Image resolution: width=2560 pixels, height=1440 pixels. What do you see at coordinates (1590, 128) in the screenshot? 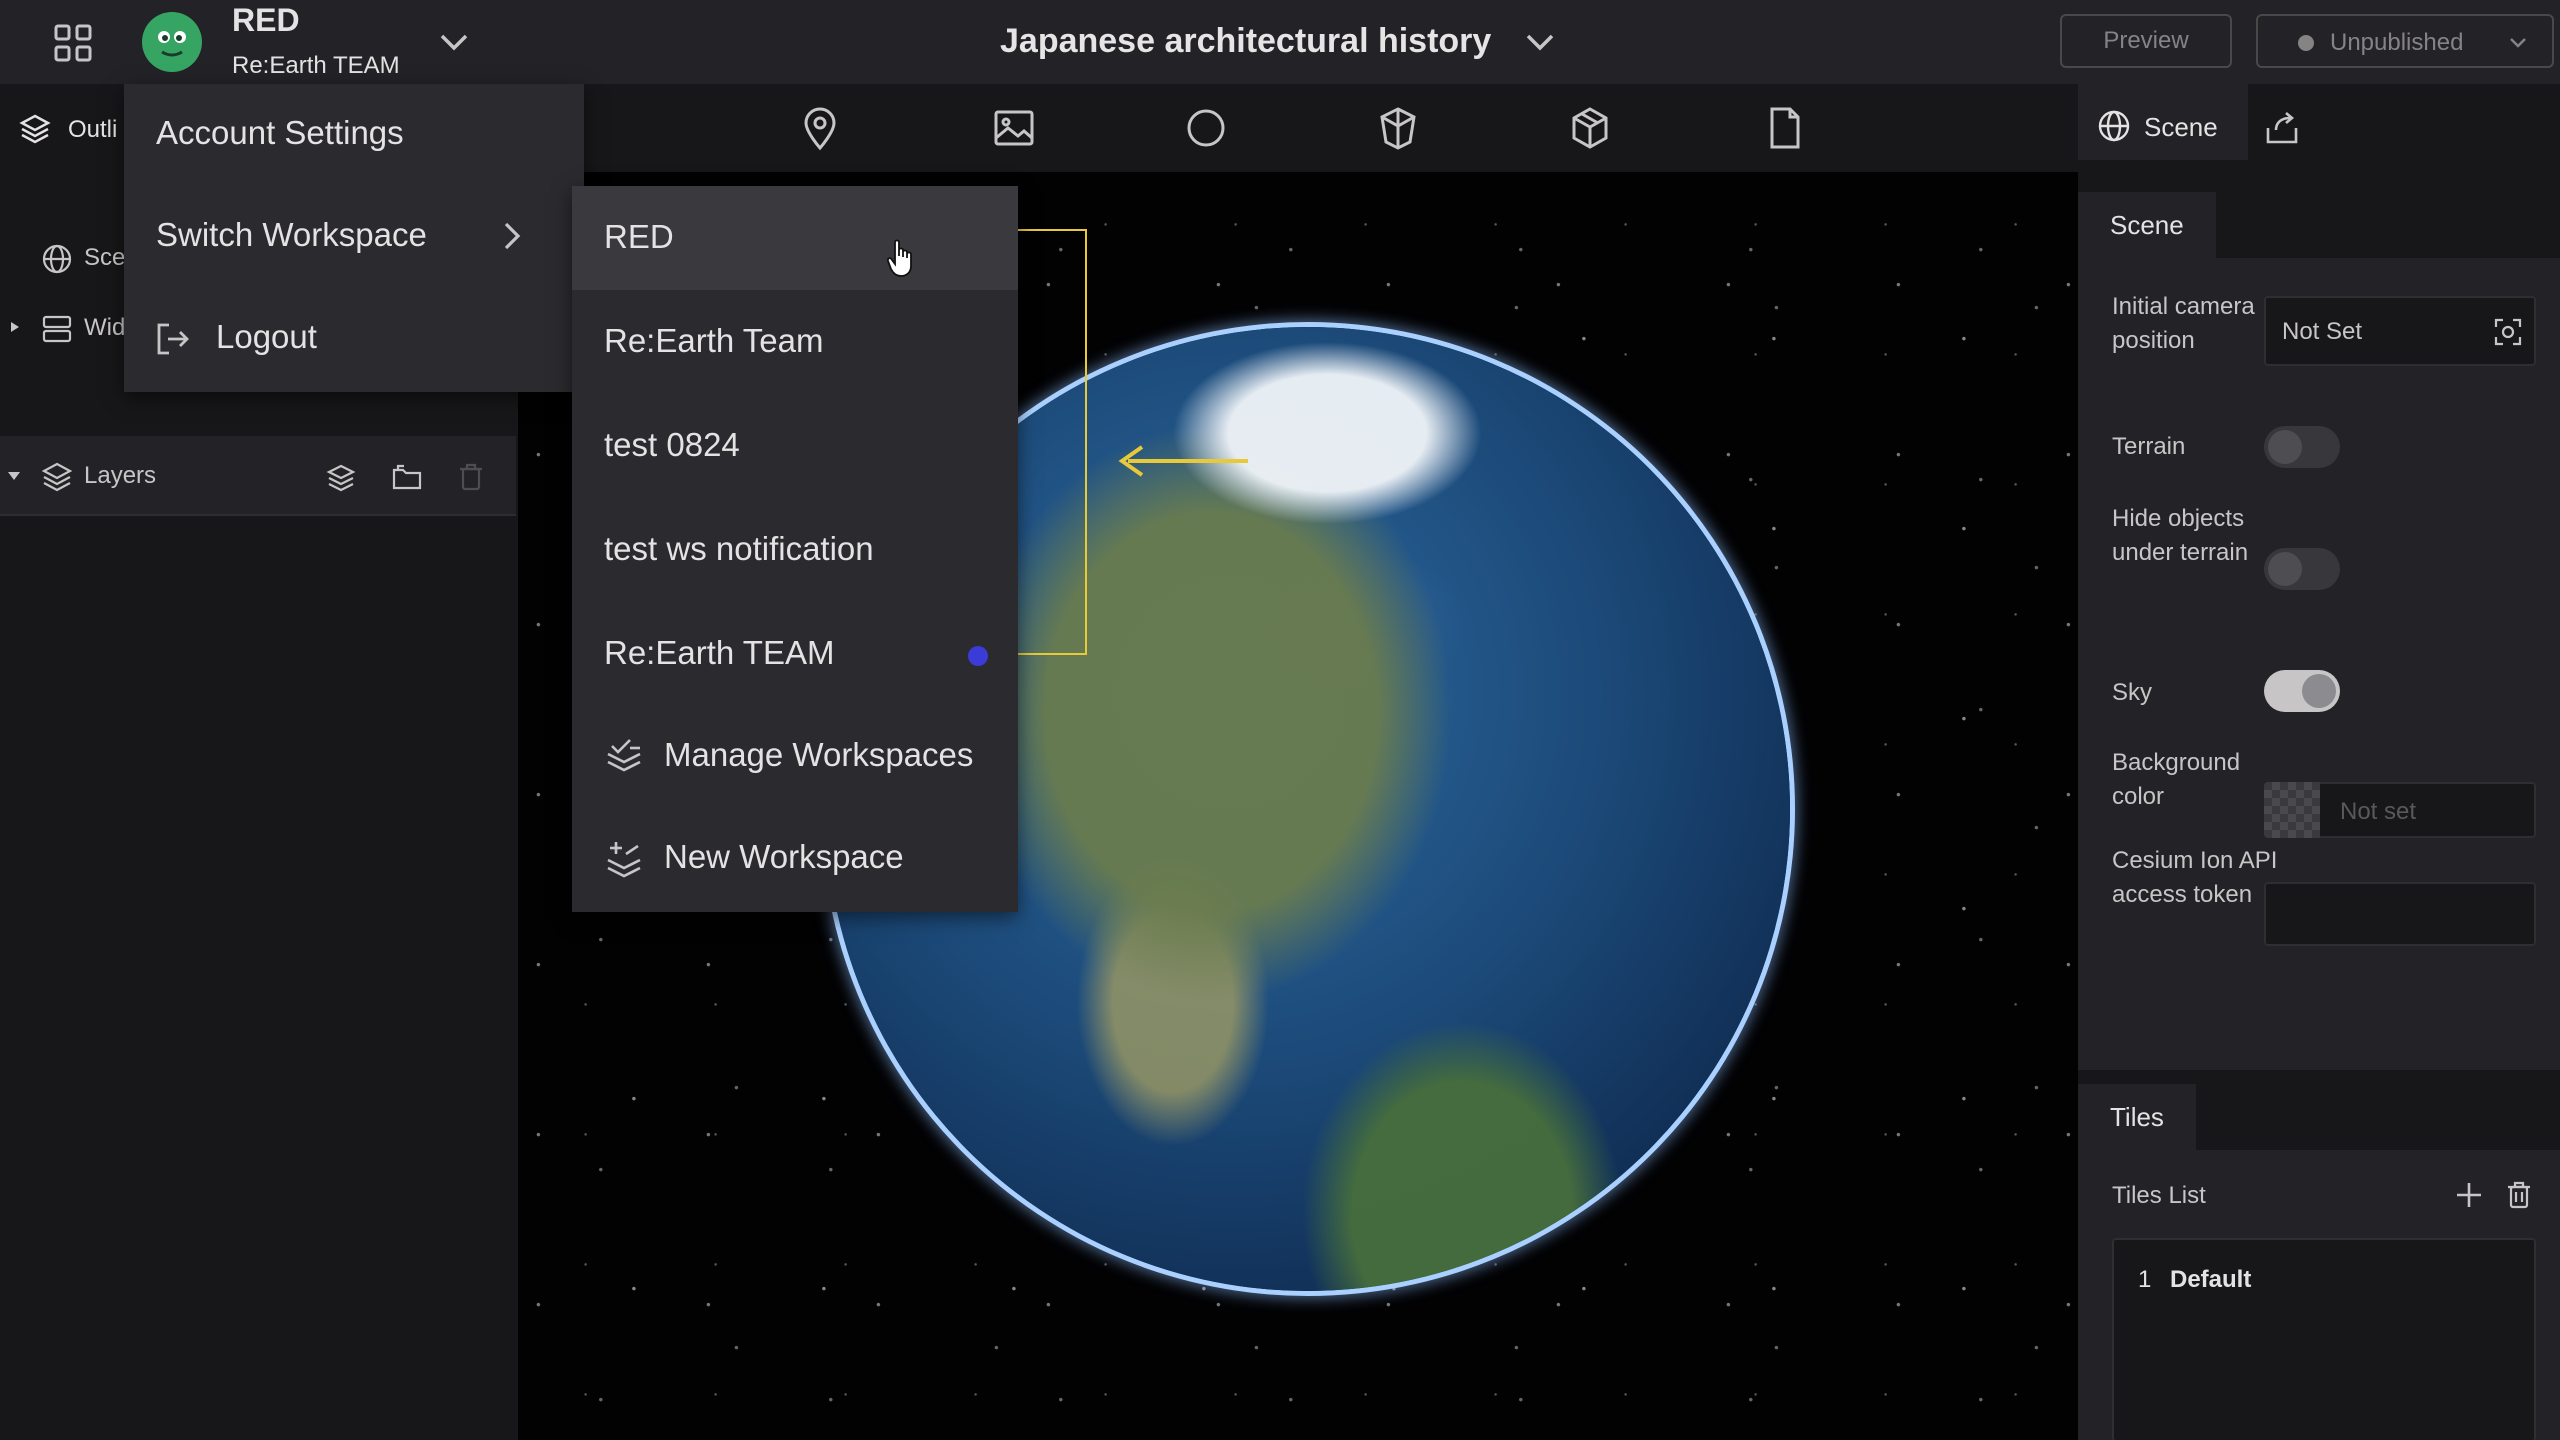
I see `model-icon` at bounding box center [1590, 128].